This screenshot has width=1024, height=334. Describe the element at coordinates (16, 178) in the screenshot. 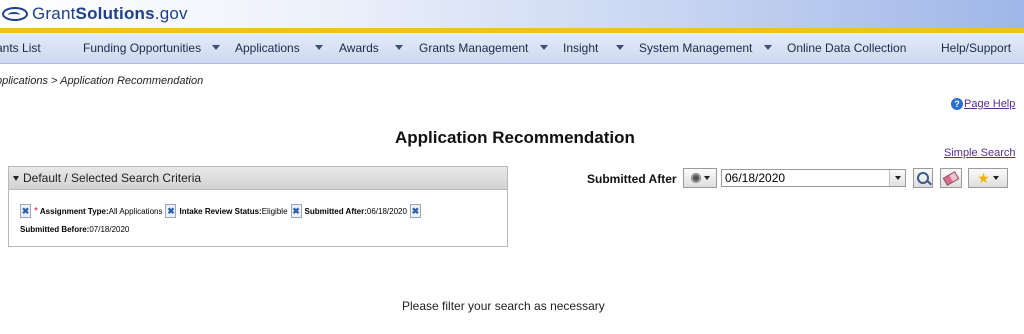

I see `collapse-triangle-icon` at that location.